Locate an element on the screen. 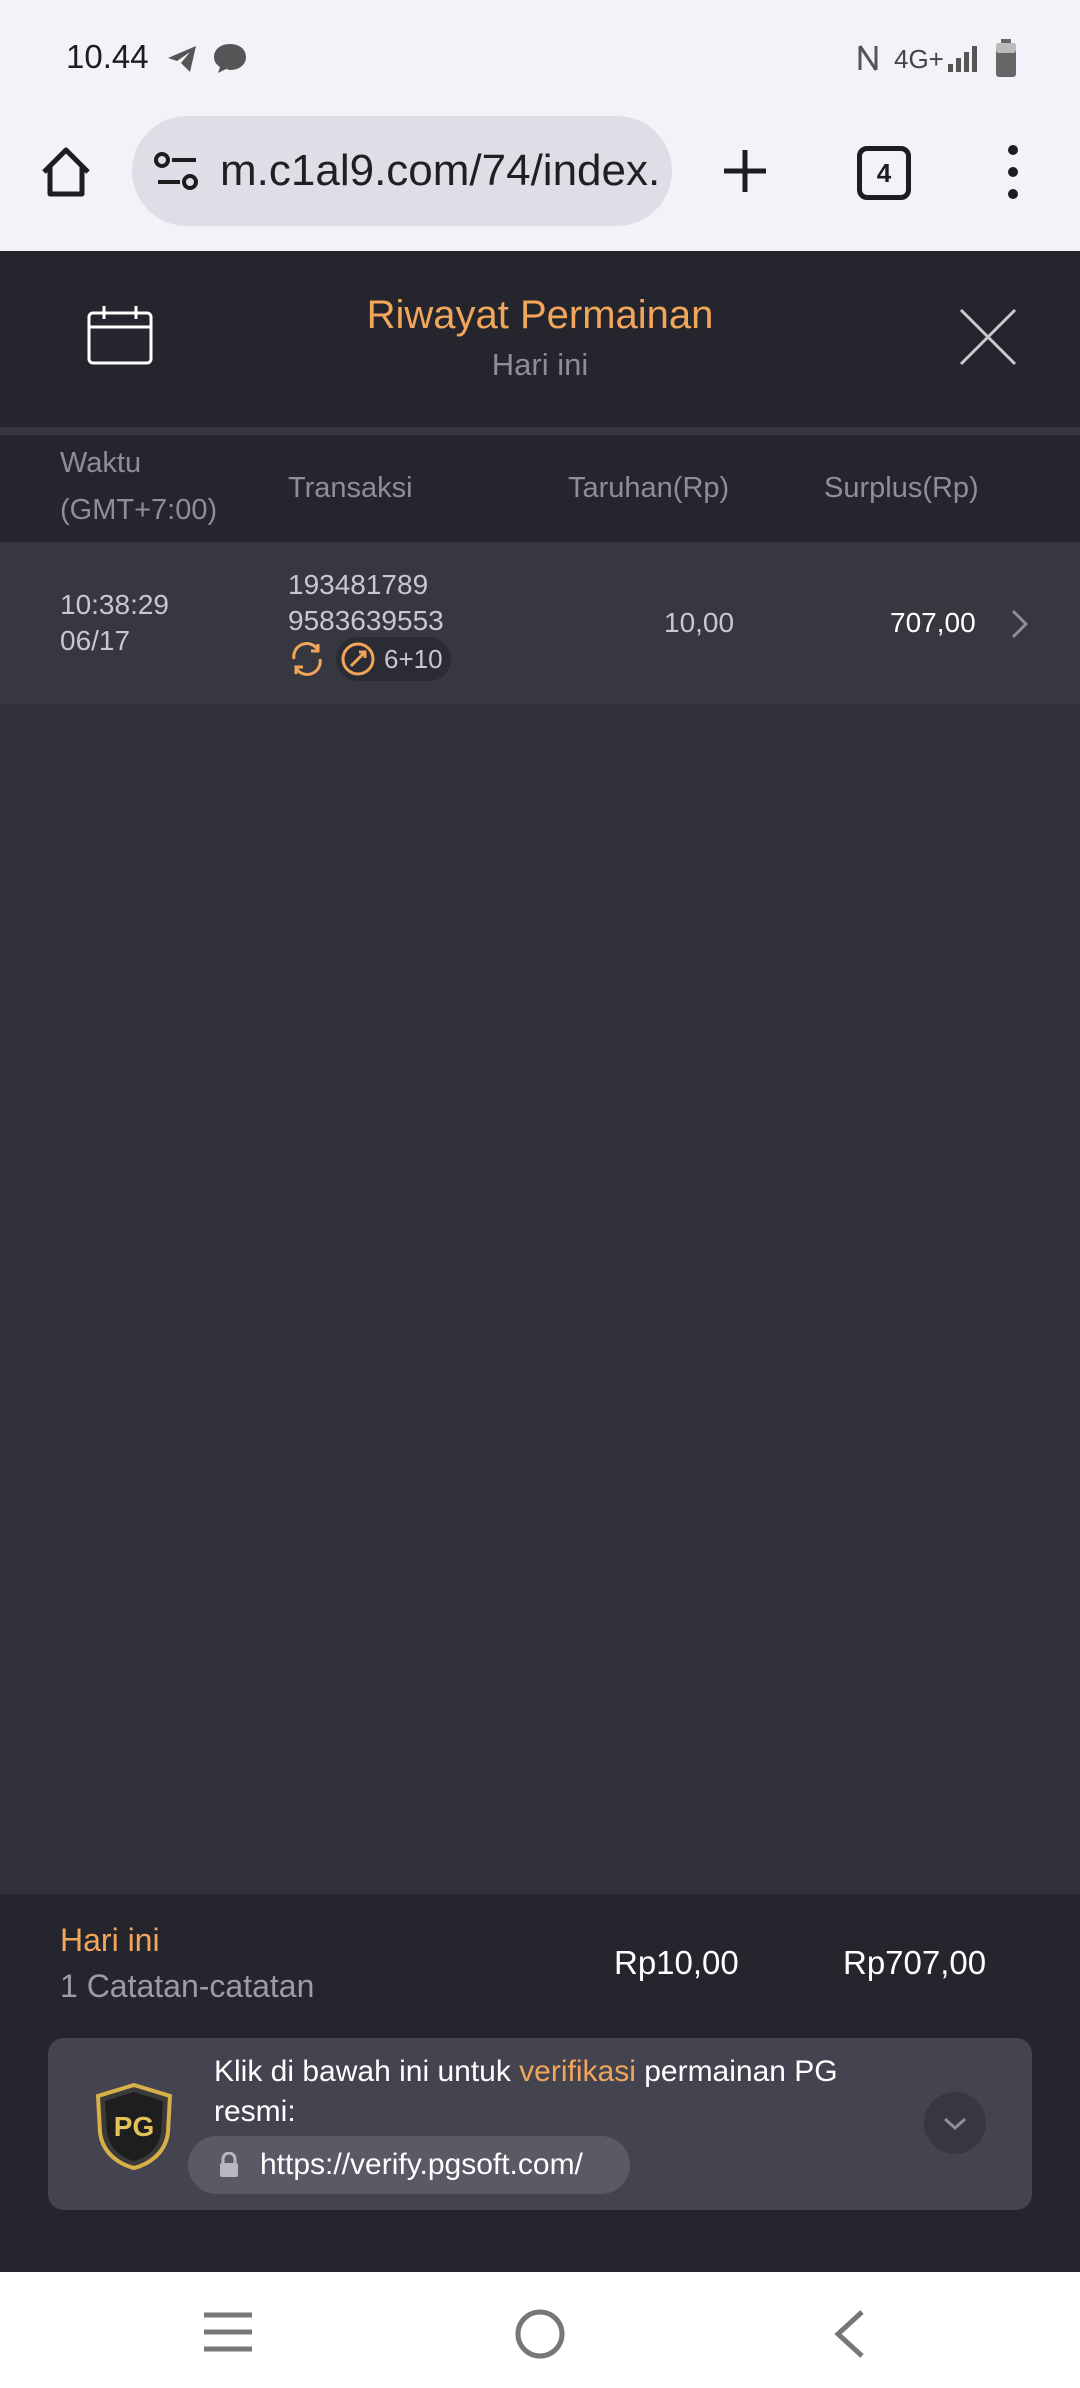  row-transaction-id: 193481789 is located at coordinates (358, 584).